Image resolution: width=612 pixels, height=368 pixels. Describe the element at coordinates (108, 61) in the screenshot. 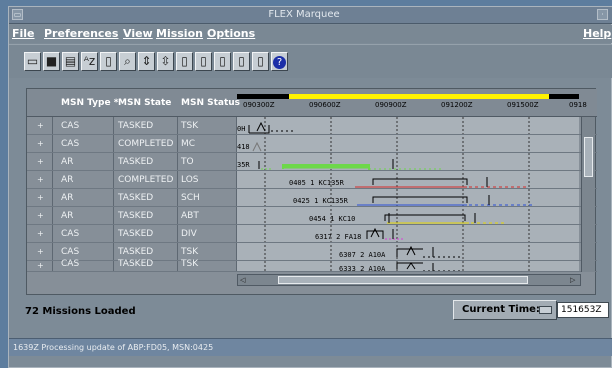

I see `document-icon: ▯` at that location.